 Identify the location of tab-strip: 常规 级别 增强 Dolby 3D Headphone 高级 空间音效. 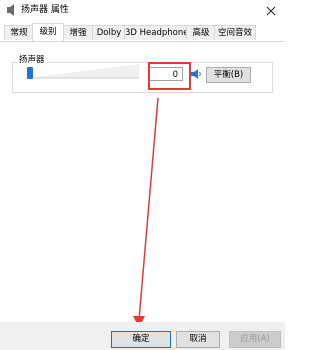
(142, 32).